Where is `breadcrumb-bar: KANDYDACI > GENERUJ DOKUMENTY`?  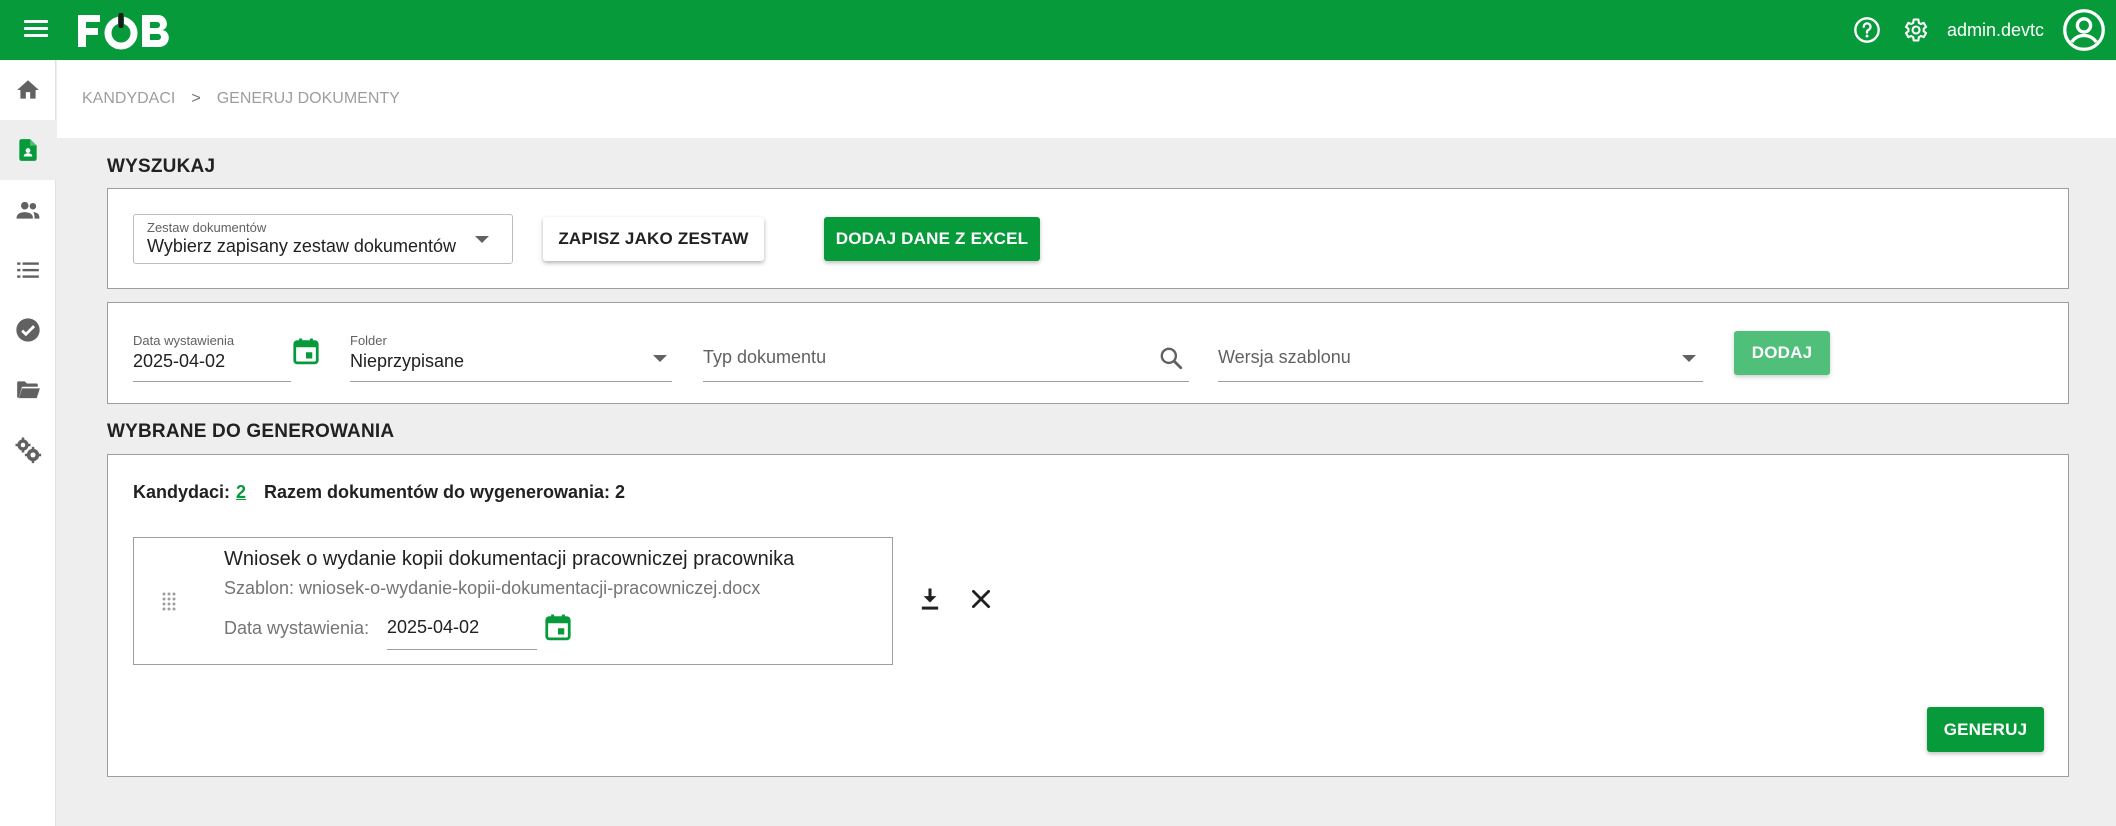
breadcrumb-bar: KANDYDACI > GENERUJ DOKUMENTY is located at coordinates (1086, 99).